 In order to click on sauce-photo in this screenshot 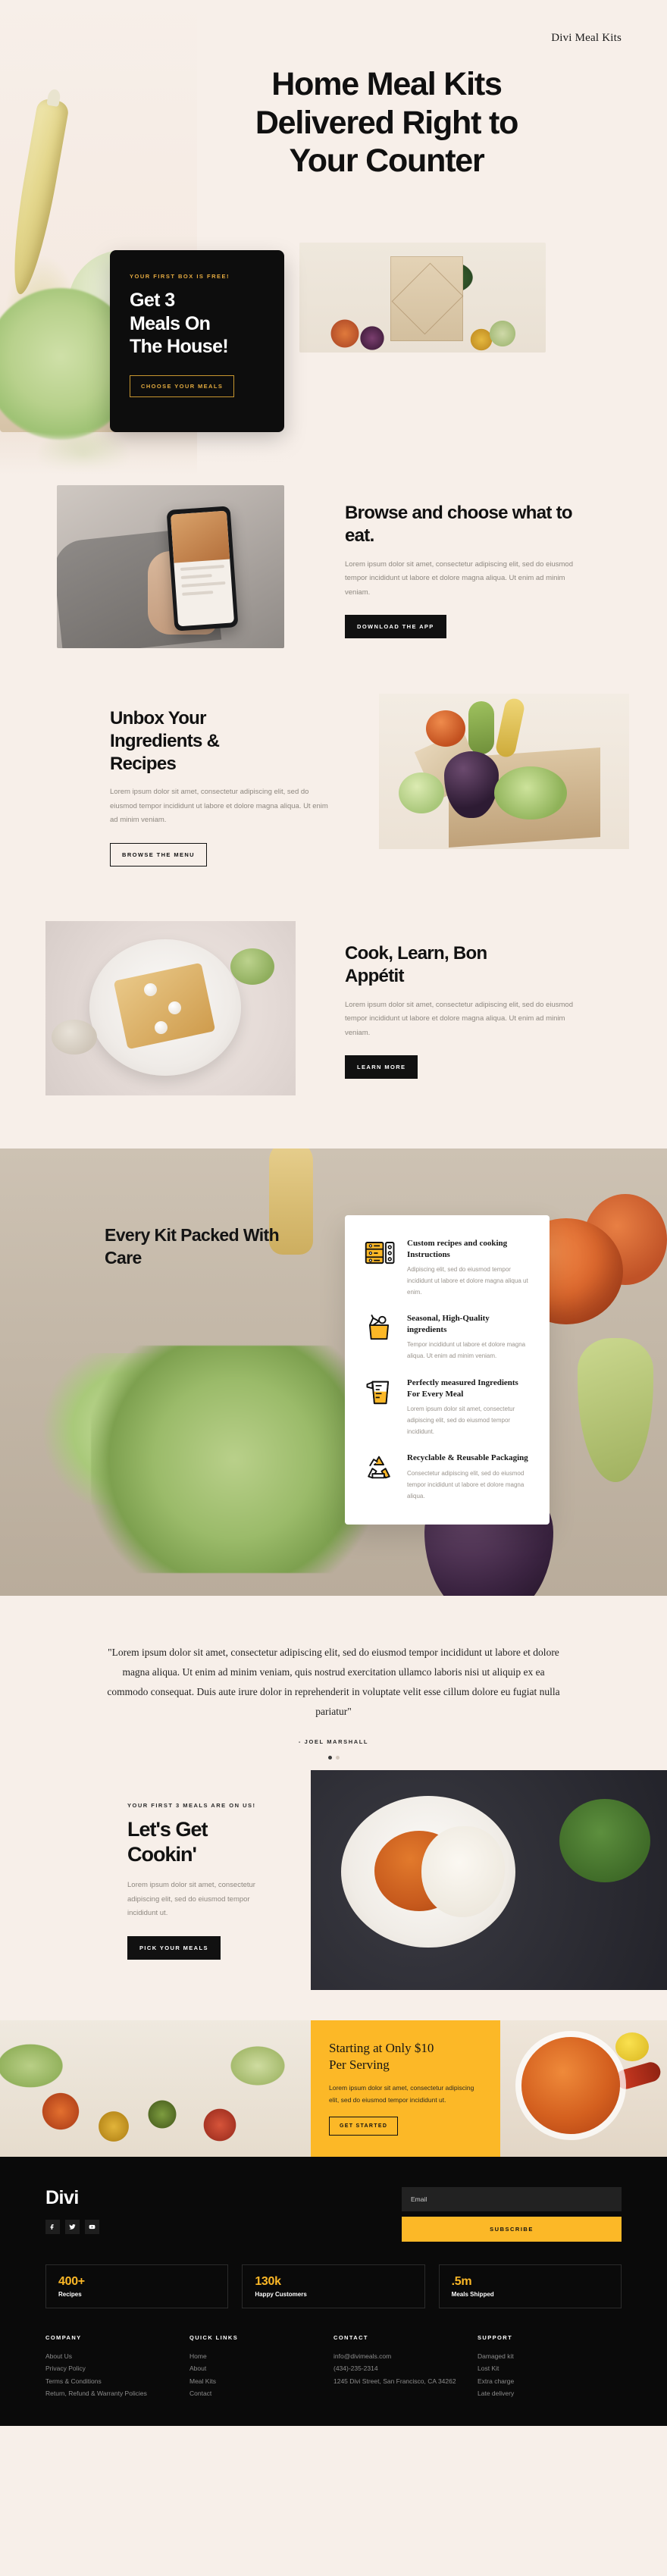, I will do `click(583, 2088)`.